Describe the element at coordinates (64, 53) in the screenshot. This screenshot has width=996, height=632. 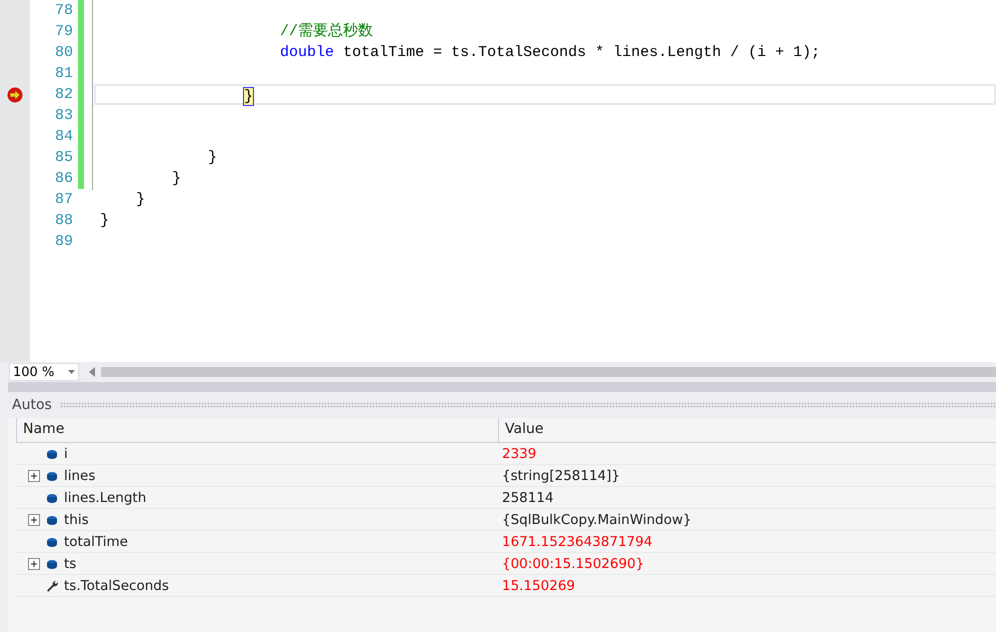
I see `line-number: 80` at that location.